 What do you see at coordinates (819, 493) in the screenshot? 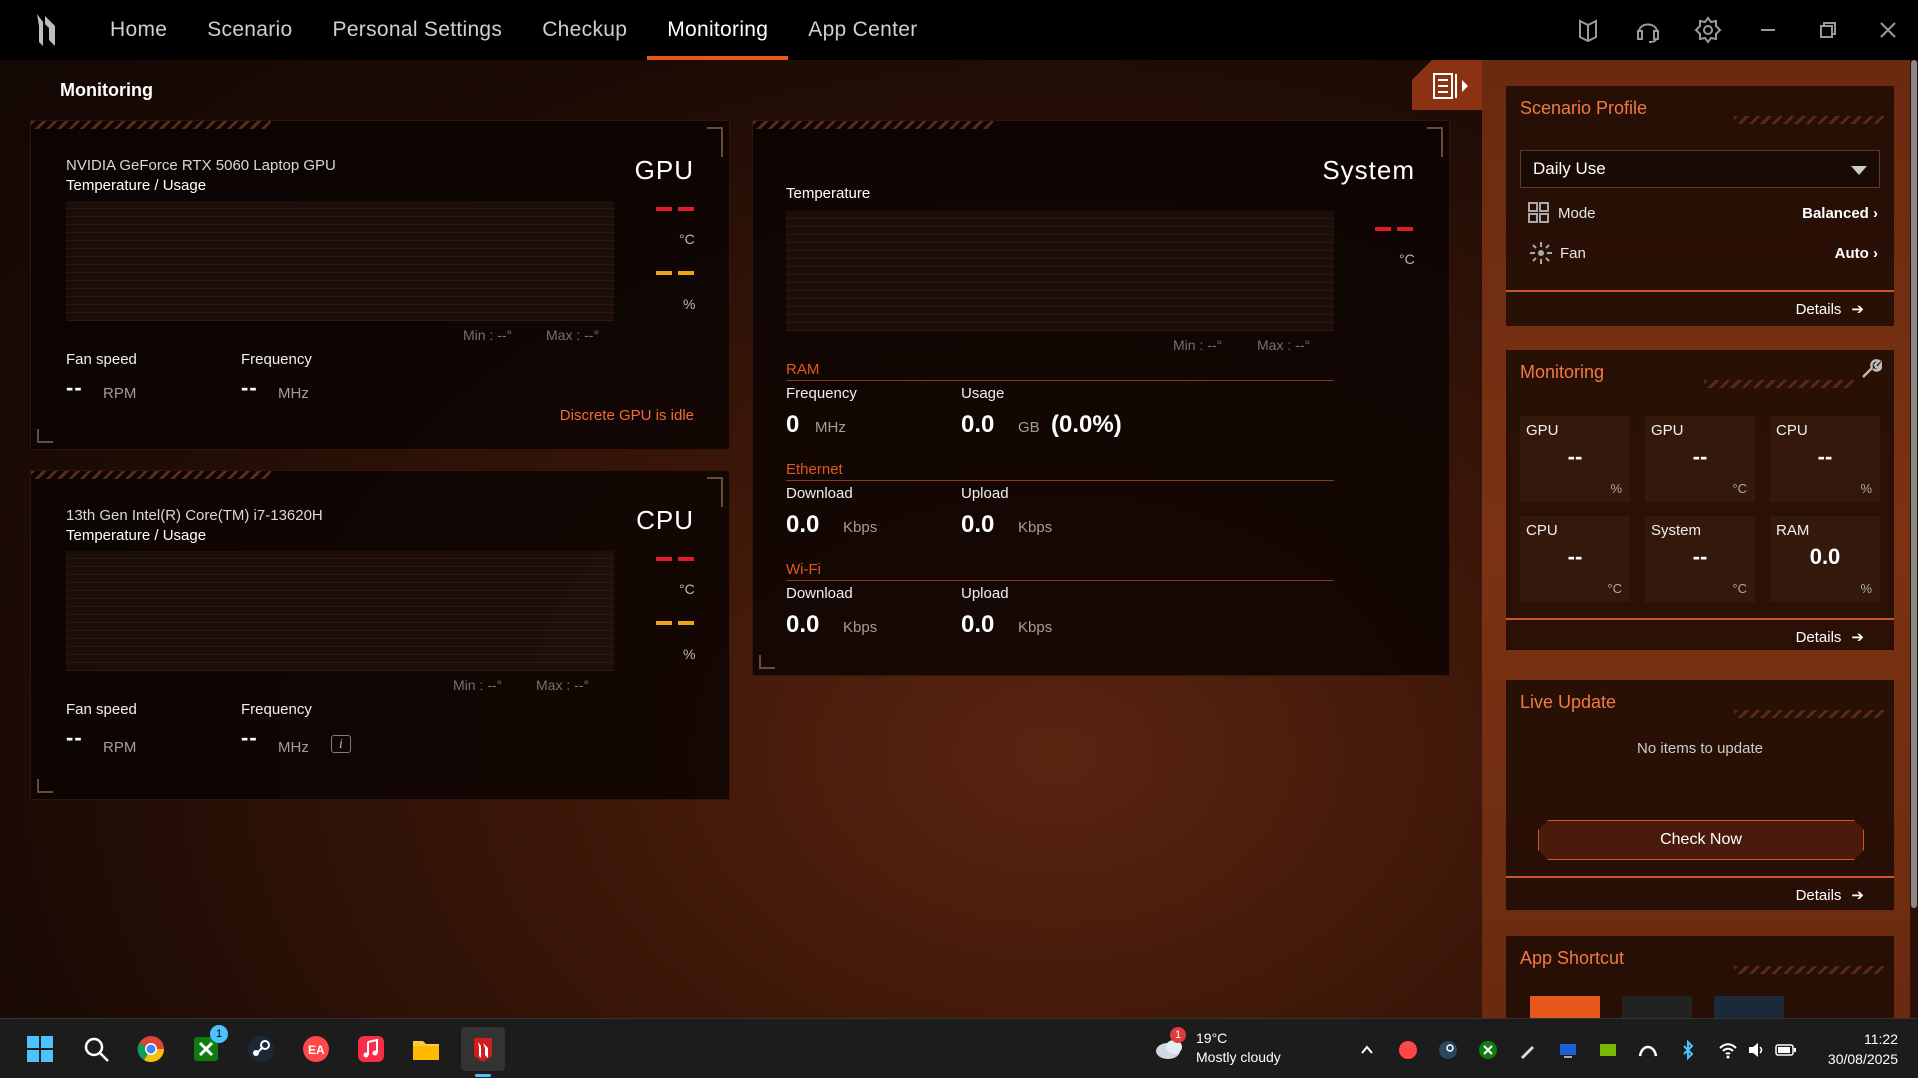
I see `ethernet-down-label: Download` at bounding box center [819, 493].